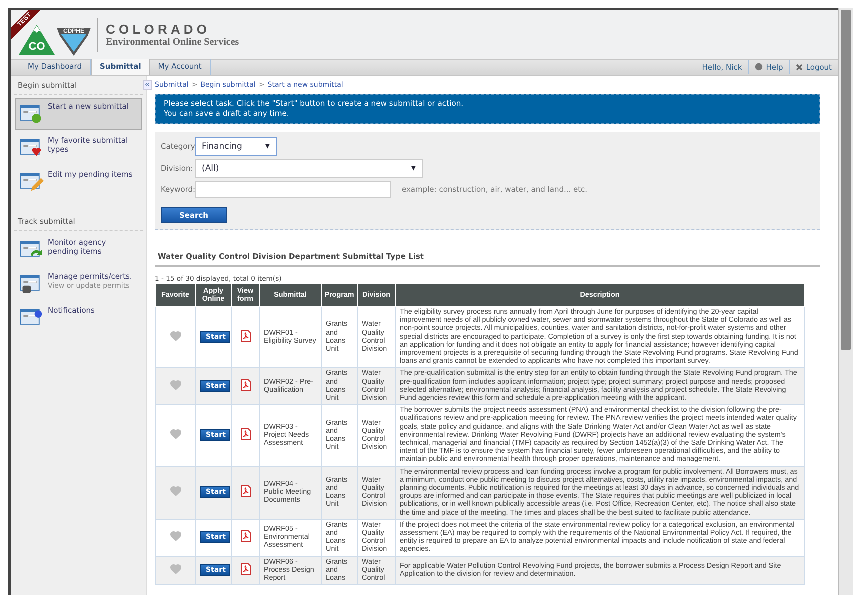 The height and width of the screenshot is (595, 853). Describe the element at coordinates (173, 42) in the screenshot. I see `site-subtitle: Environmental Online Services` at that location.